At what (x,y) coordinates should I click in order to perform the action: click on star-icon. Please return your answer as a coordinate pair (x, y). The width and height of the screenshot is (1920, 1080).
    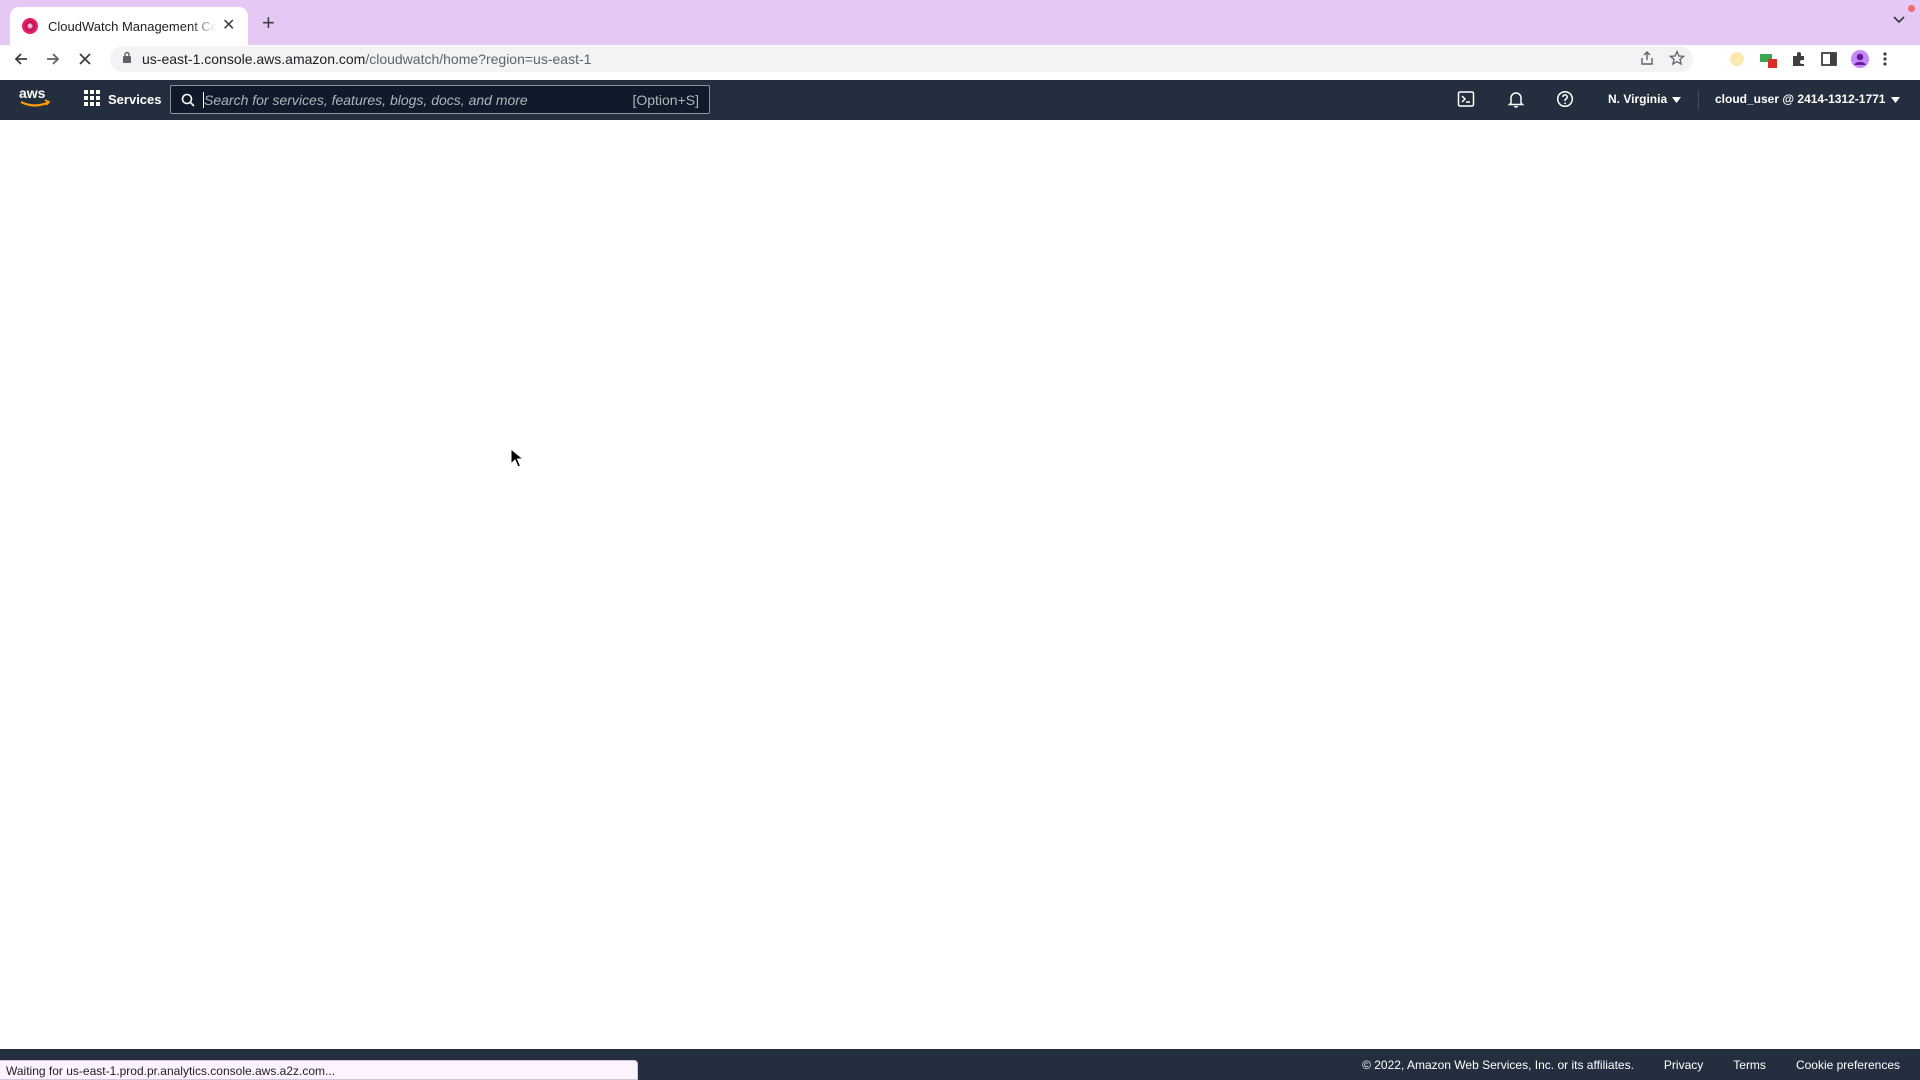
    Looking at the image, I should click on (1677, 60).